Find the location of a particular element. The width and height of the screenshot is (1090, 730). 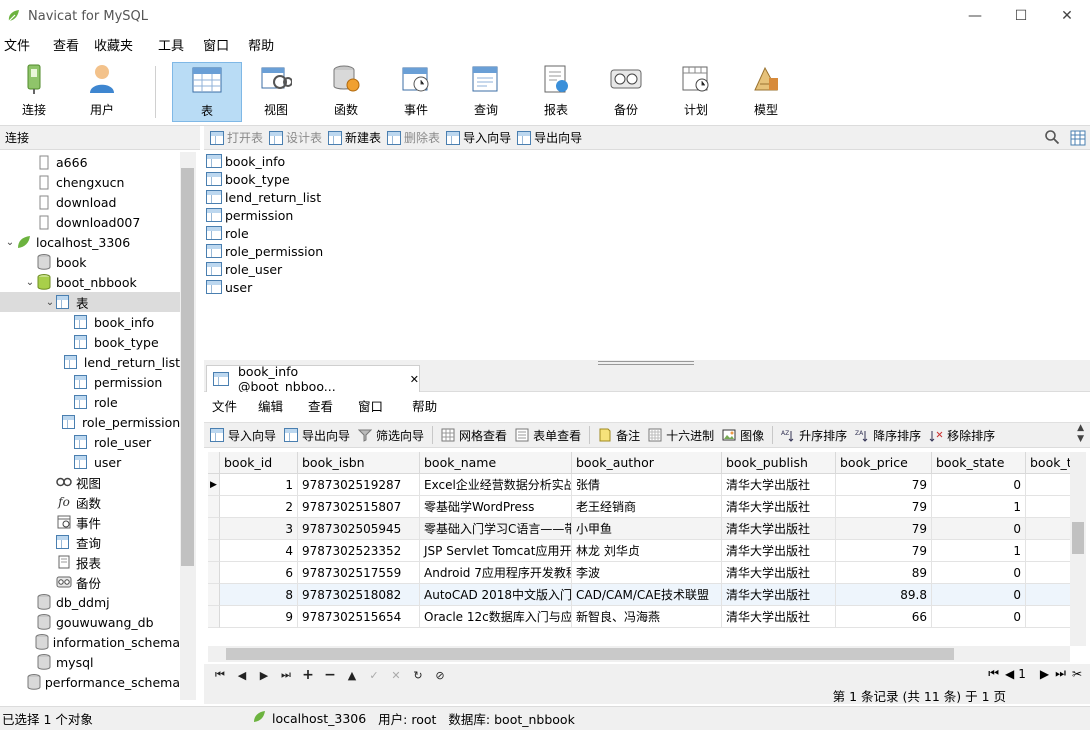

menu-window: 窗口 is located at coordinates (217, 44).